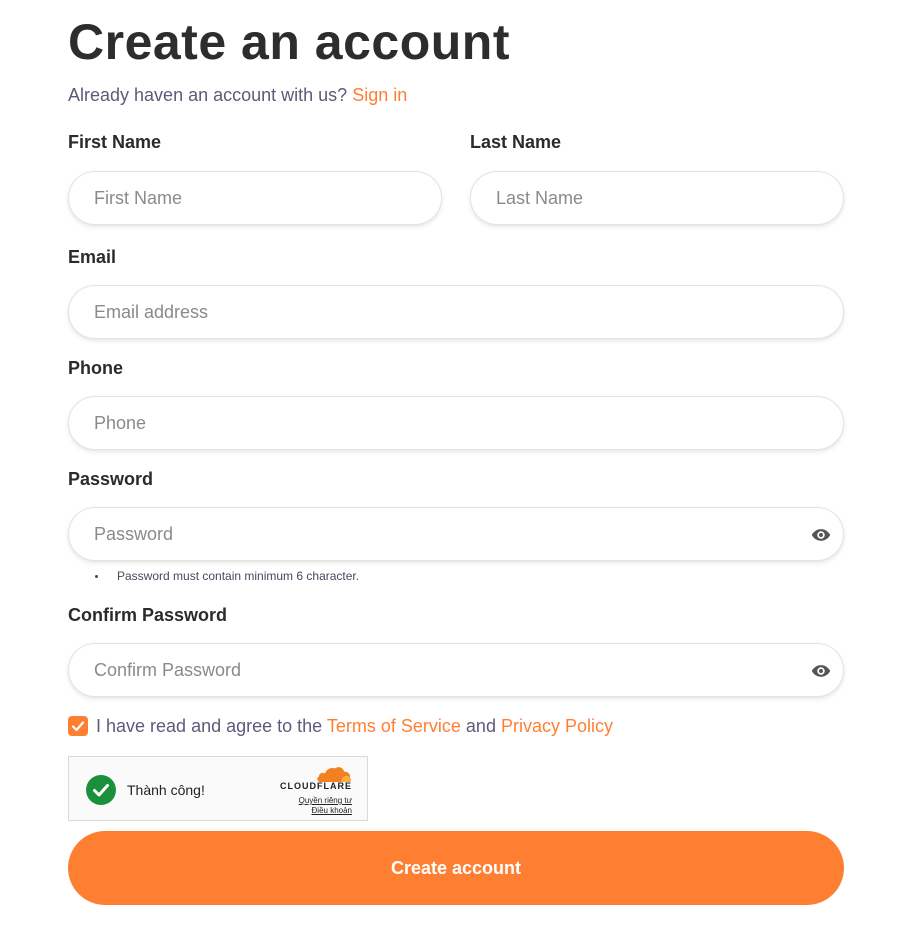  I want to click on confirm-password-label: Confirm Password, so click(148, 615).